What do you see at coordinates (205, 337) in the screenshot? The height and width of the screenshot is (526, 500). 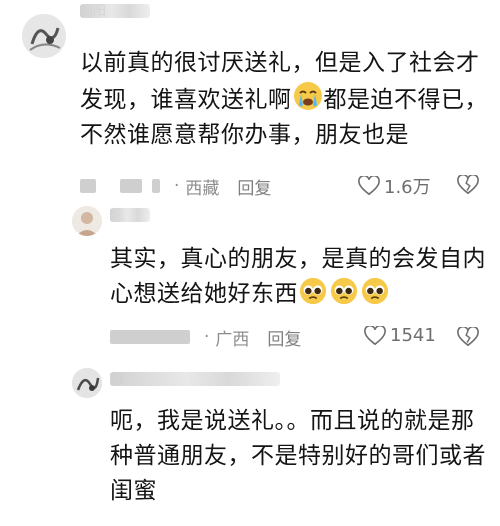 I see `comment-meta: · 广西 回复` at bounding box center [205, 337].